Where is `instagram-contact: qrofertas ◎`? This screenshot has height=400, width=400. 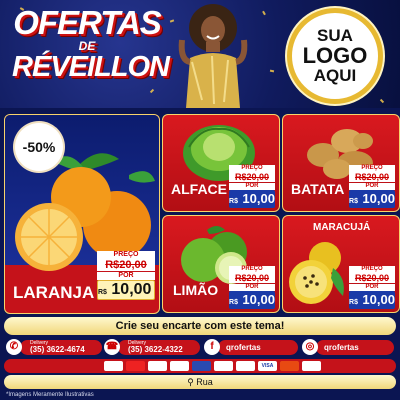
instagram-contact: qrofertas ◎ is located at coordinates (349, 348).